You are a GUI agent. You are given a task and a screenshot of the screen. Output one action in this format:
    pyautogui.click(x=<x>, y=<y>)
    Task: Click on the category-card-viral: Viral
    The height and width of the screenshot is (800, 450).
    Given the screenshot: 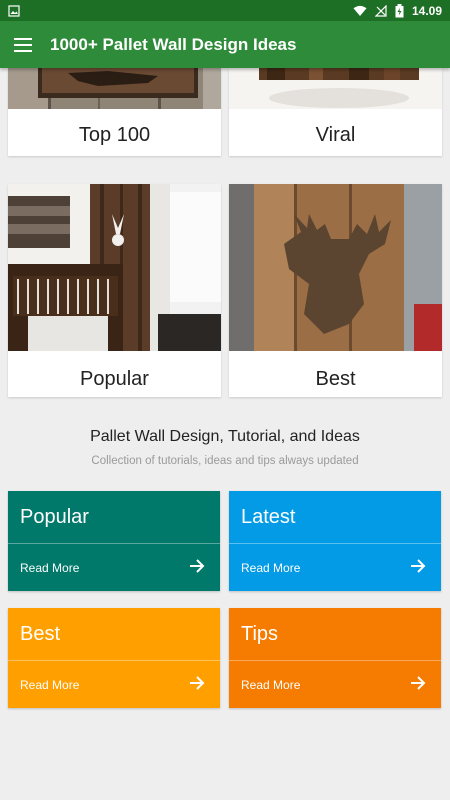 What is the action you would take?
    pyautogui.click(x=335, y=112)
    